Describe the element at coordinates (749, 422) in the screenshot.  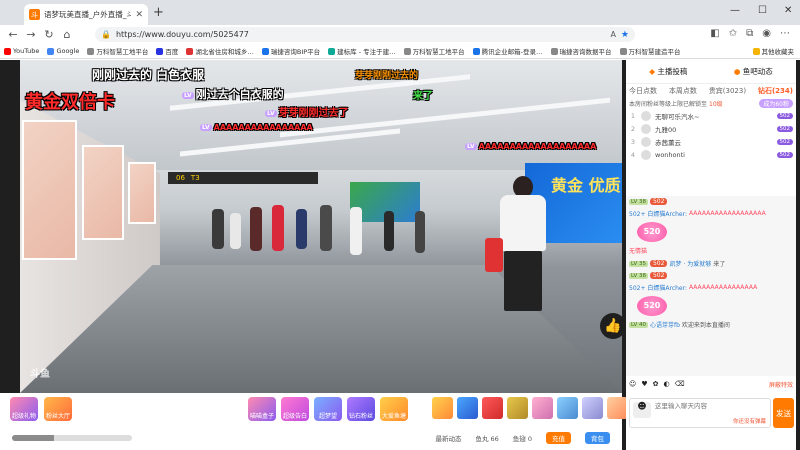
I see `input-hint: 你还没有弹幕` at that location.